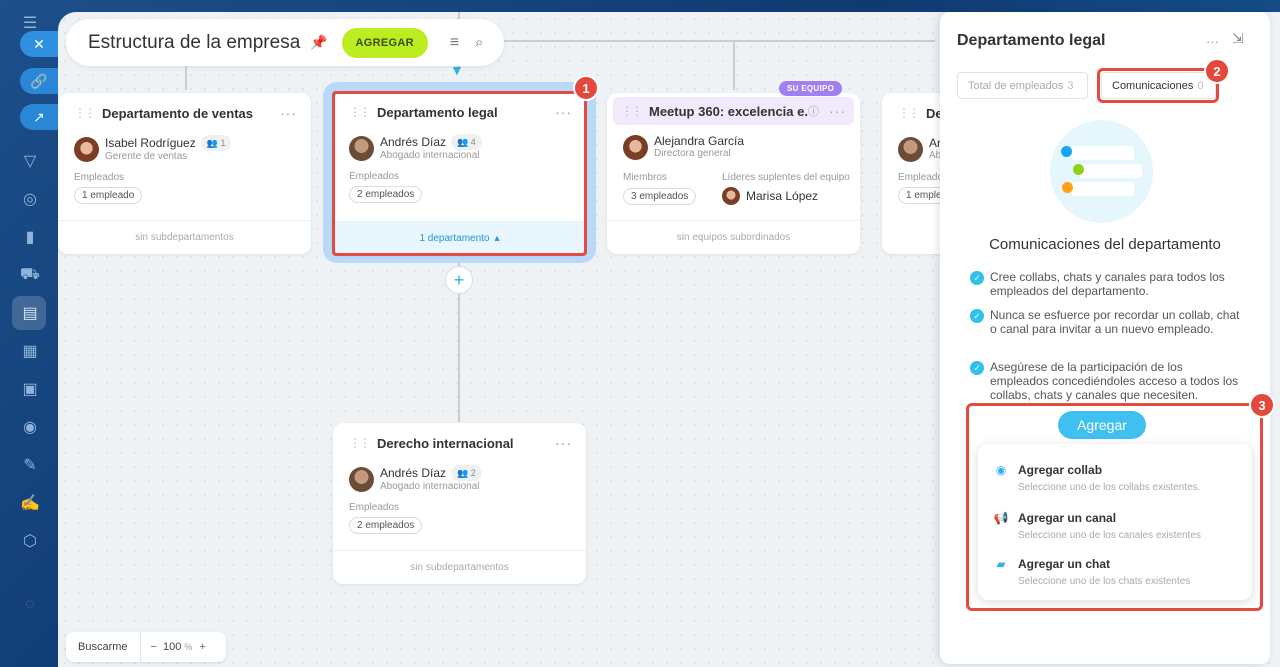  I want to click on annotation-marker-1: 1, so click(586, 88).